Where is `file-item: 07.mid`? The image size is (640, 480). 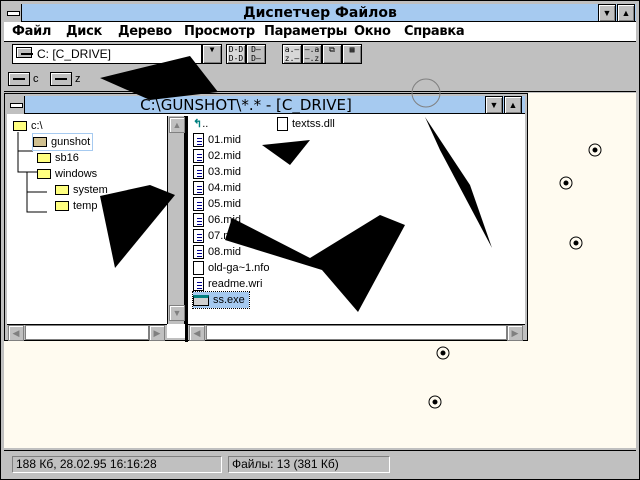 file-item: 07.mid is located at coordinates (217, 236).